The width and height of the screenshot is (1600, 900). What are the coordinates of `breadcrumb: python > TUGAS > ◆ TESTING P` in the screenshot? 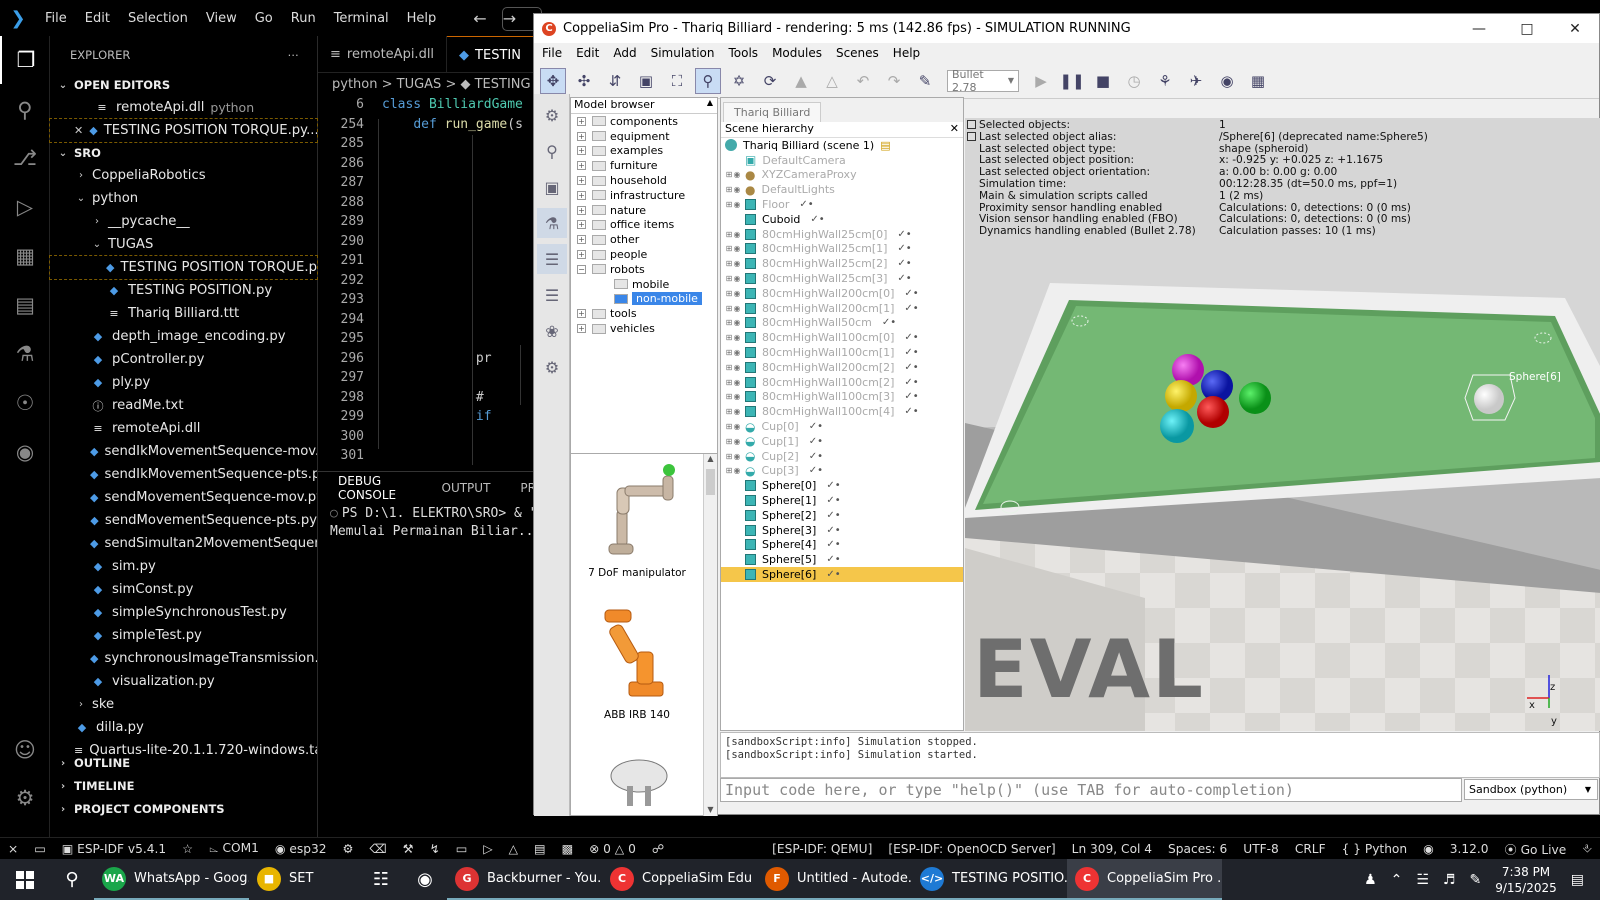 It's located at (427, 84).